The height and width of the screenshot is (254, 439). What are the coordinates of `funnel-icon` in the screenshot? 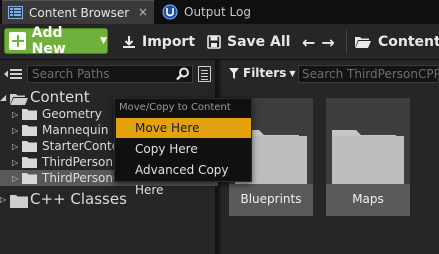 It's located at (234, 73).